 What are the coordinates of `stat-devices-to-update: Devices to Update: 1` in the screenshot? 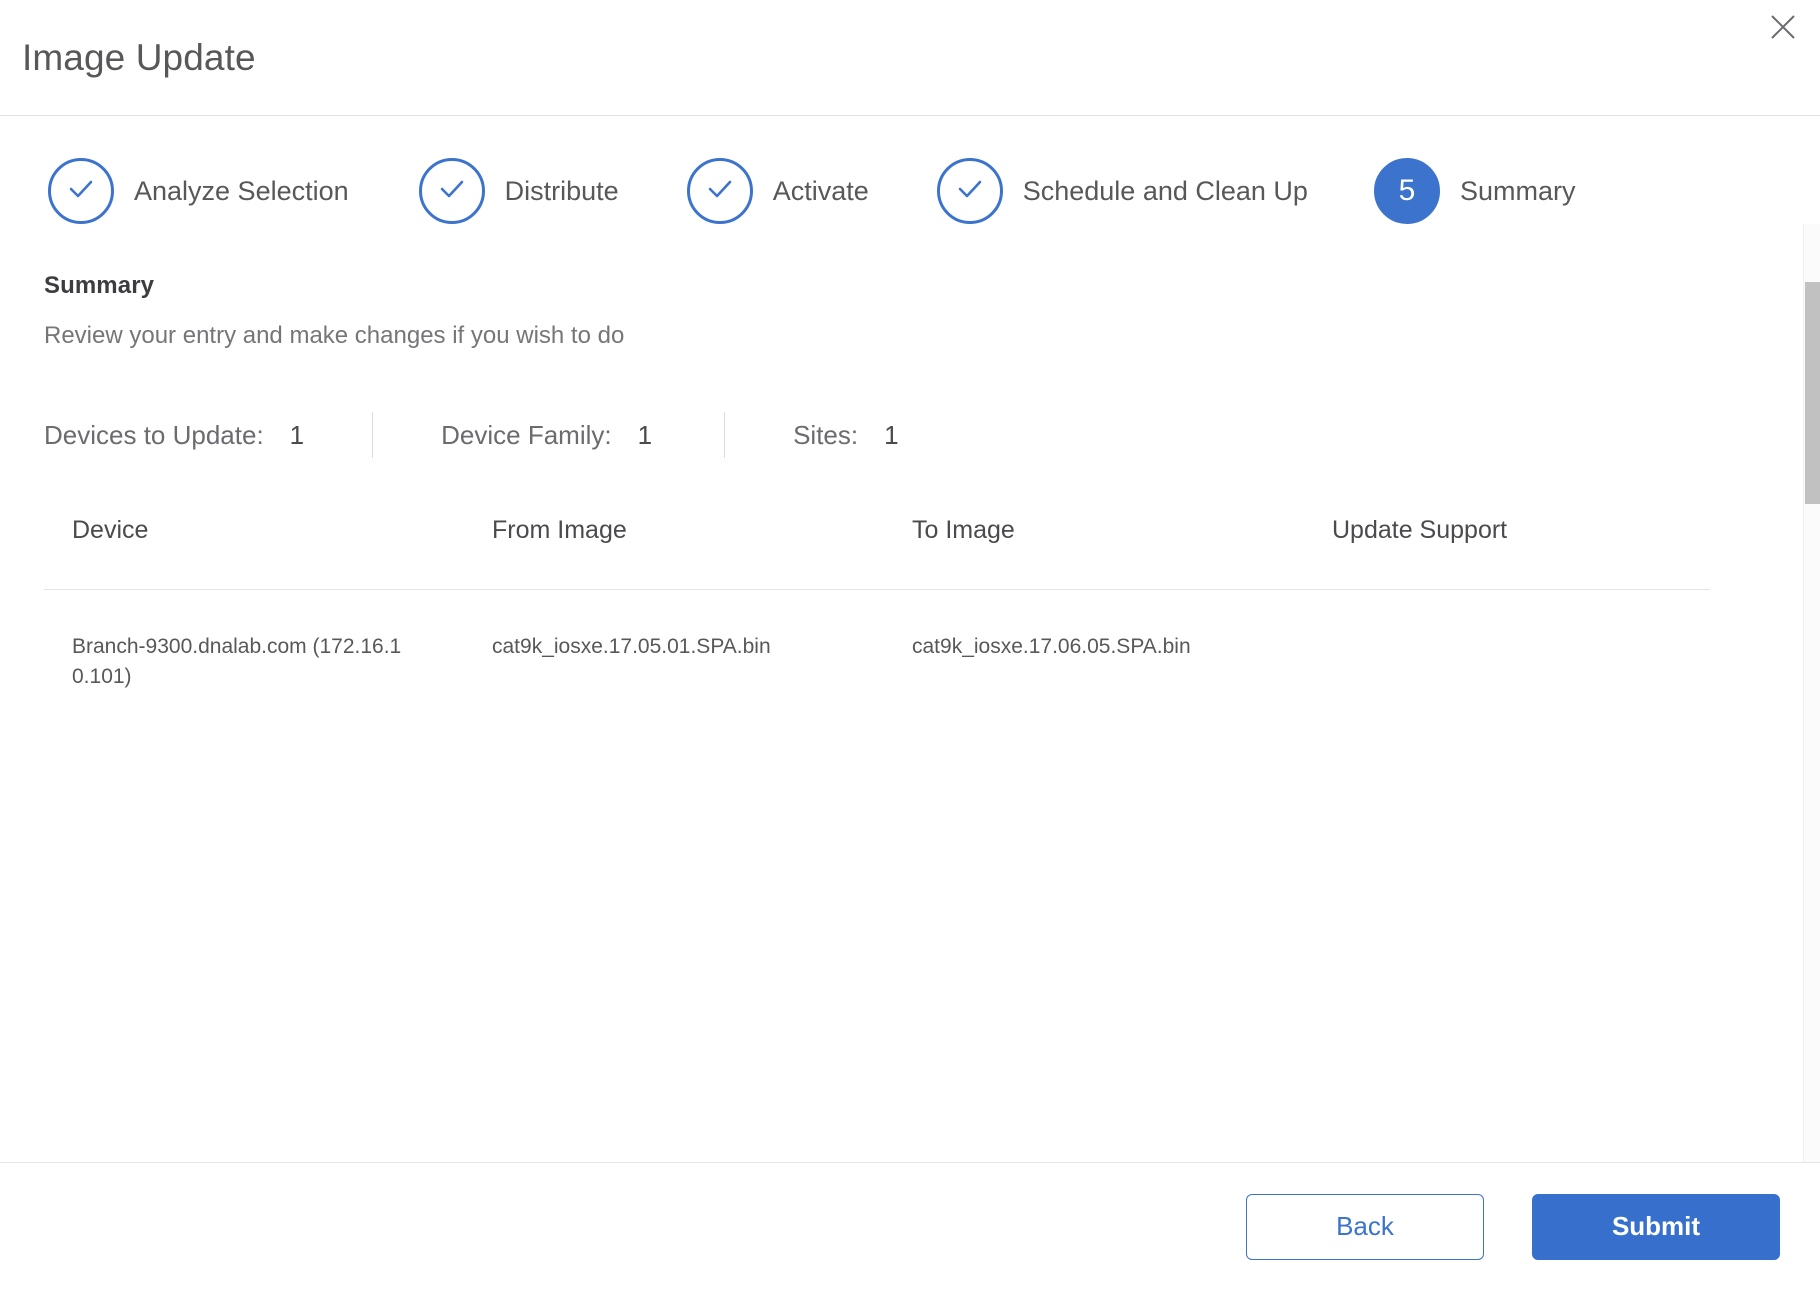 It's located at (174, 435).